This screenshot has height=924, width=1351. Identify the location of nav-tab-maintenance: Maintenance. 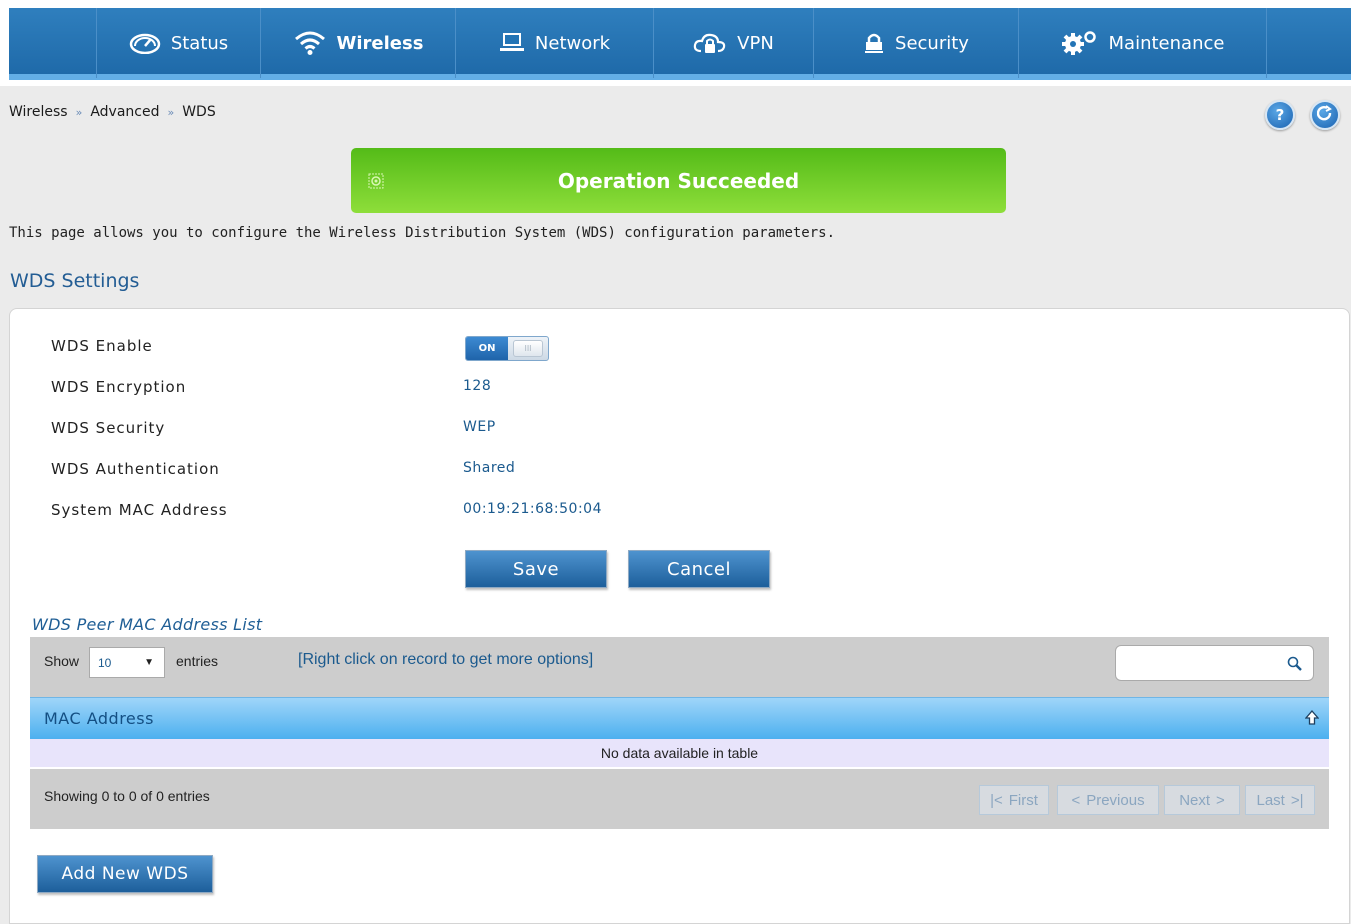
(1143, 43).